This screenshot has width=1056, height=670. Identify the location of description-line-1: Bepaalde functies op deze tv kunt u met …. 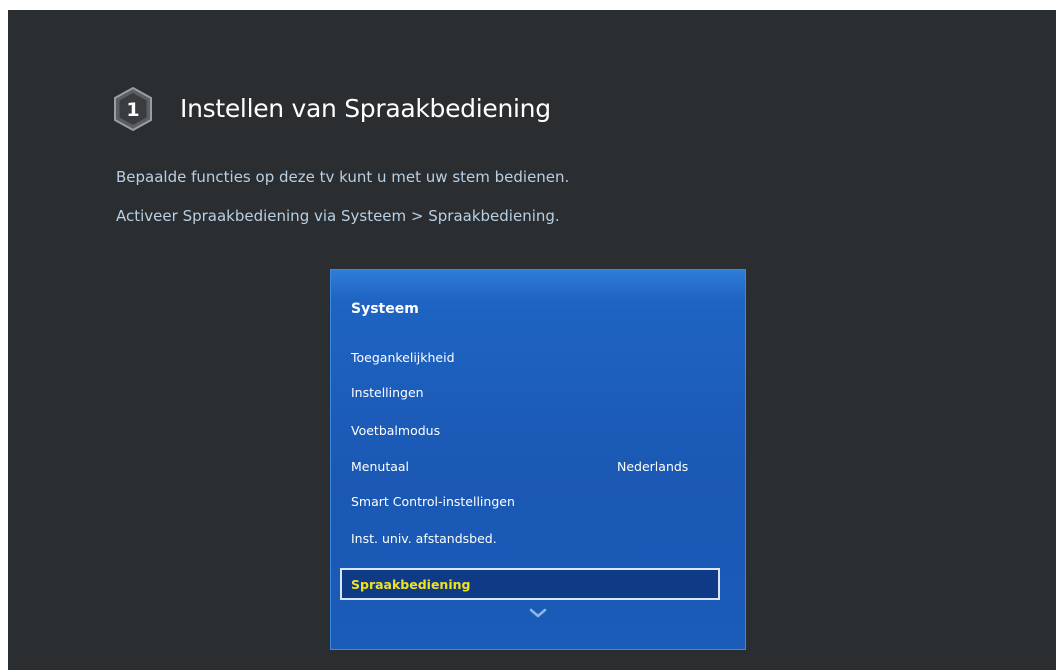
(343, 177).